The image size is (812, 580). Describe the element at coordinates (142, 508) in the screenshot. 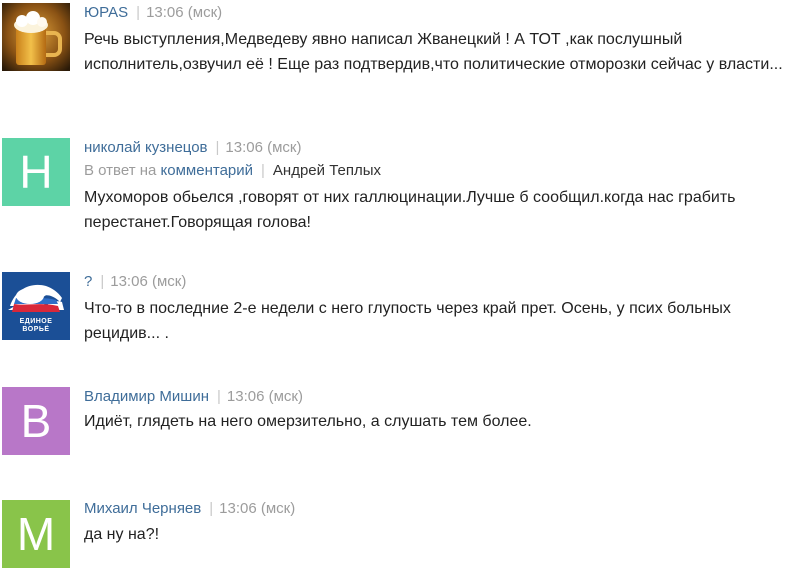

I see `author-name: Михаил Черняев` at that location.